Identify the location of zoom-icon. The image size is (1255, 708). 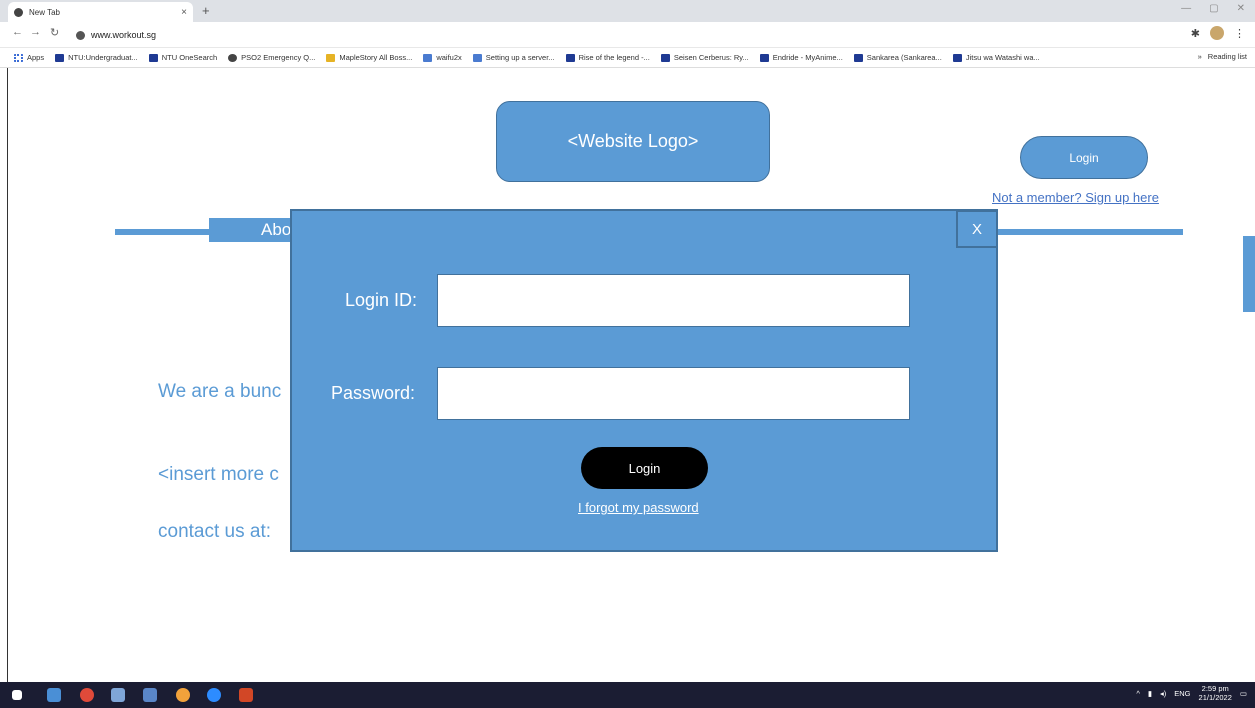
(214, 695).